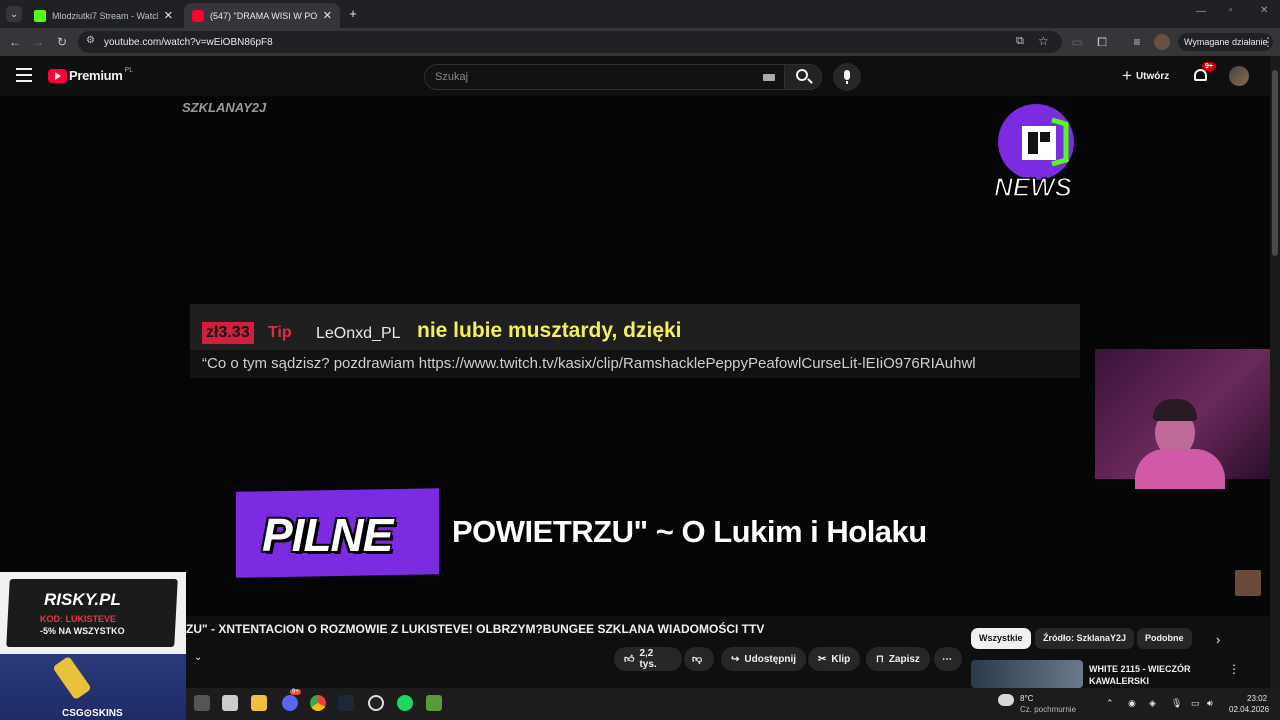  Describe the element at coordinates (1102, 42) in the screenshot. I see `extensions-icon: ⧠` at that location.